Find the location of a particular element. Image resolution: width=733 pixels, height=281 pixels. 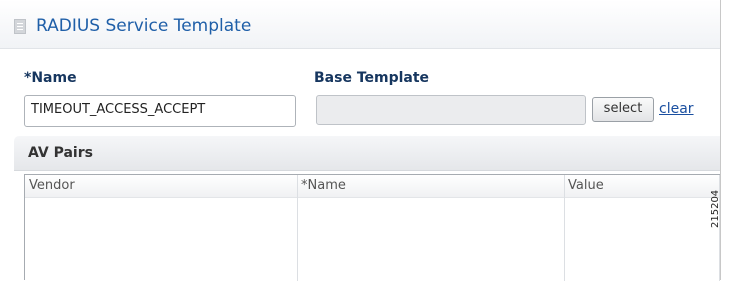

av-pairs-section-header: AV Pairs is located at coordinates (367, 153).